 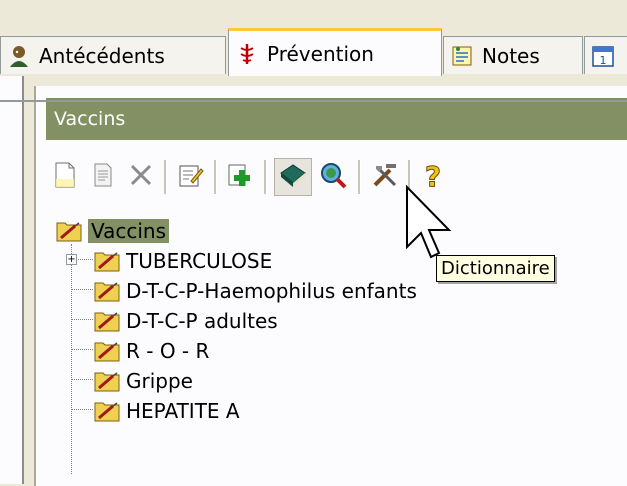 I want to click on tab-label: Prévention, so click(x=320, y=53).